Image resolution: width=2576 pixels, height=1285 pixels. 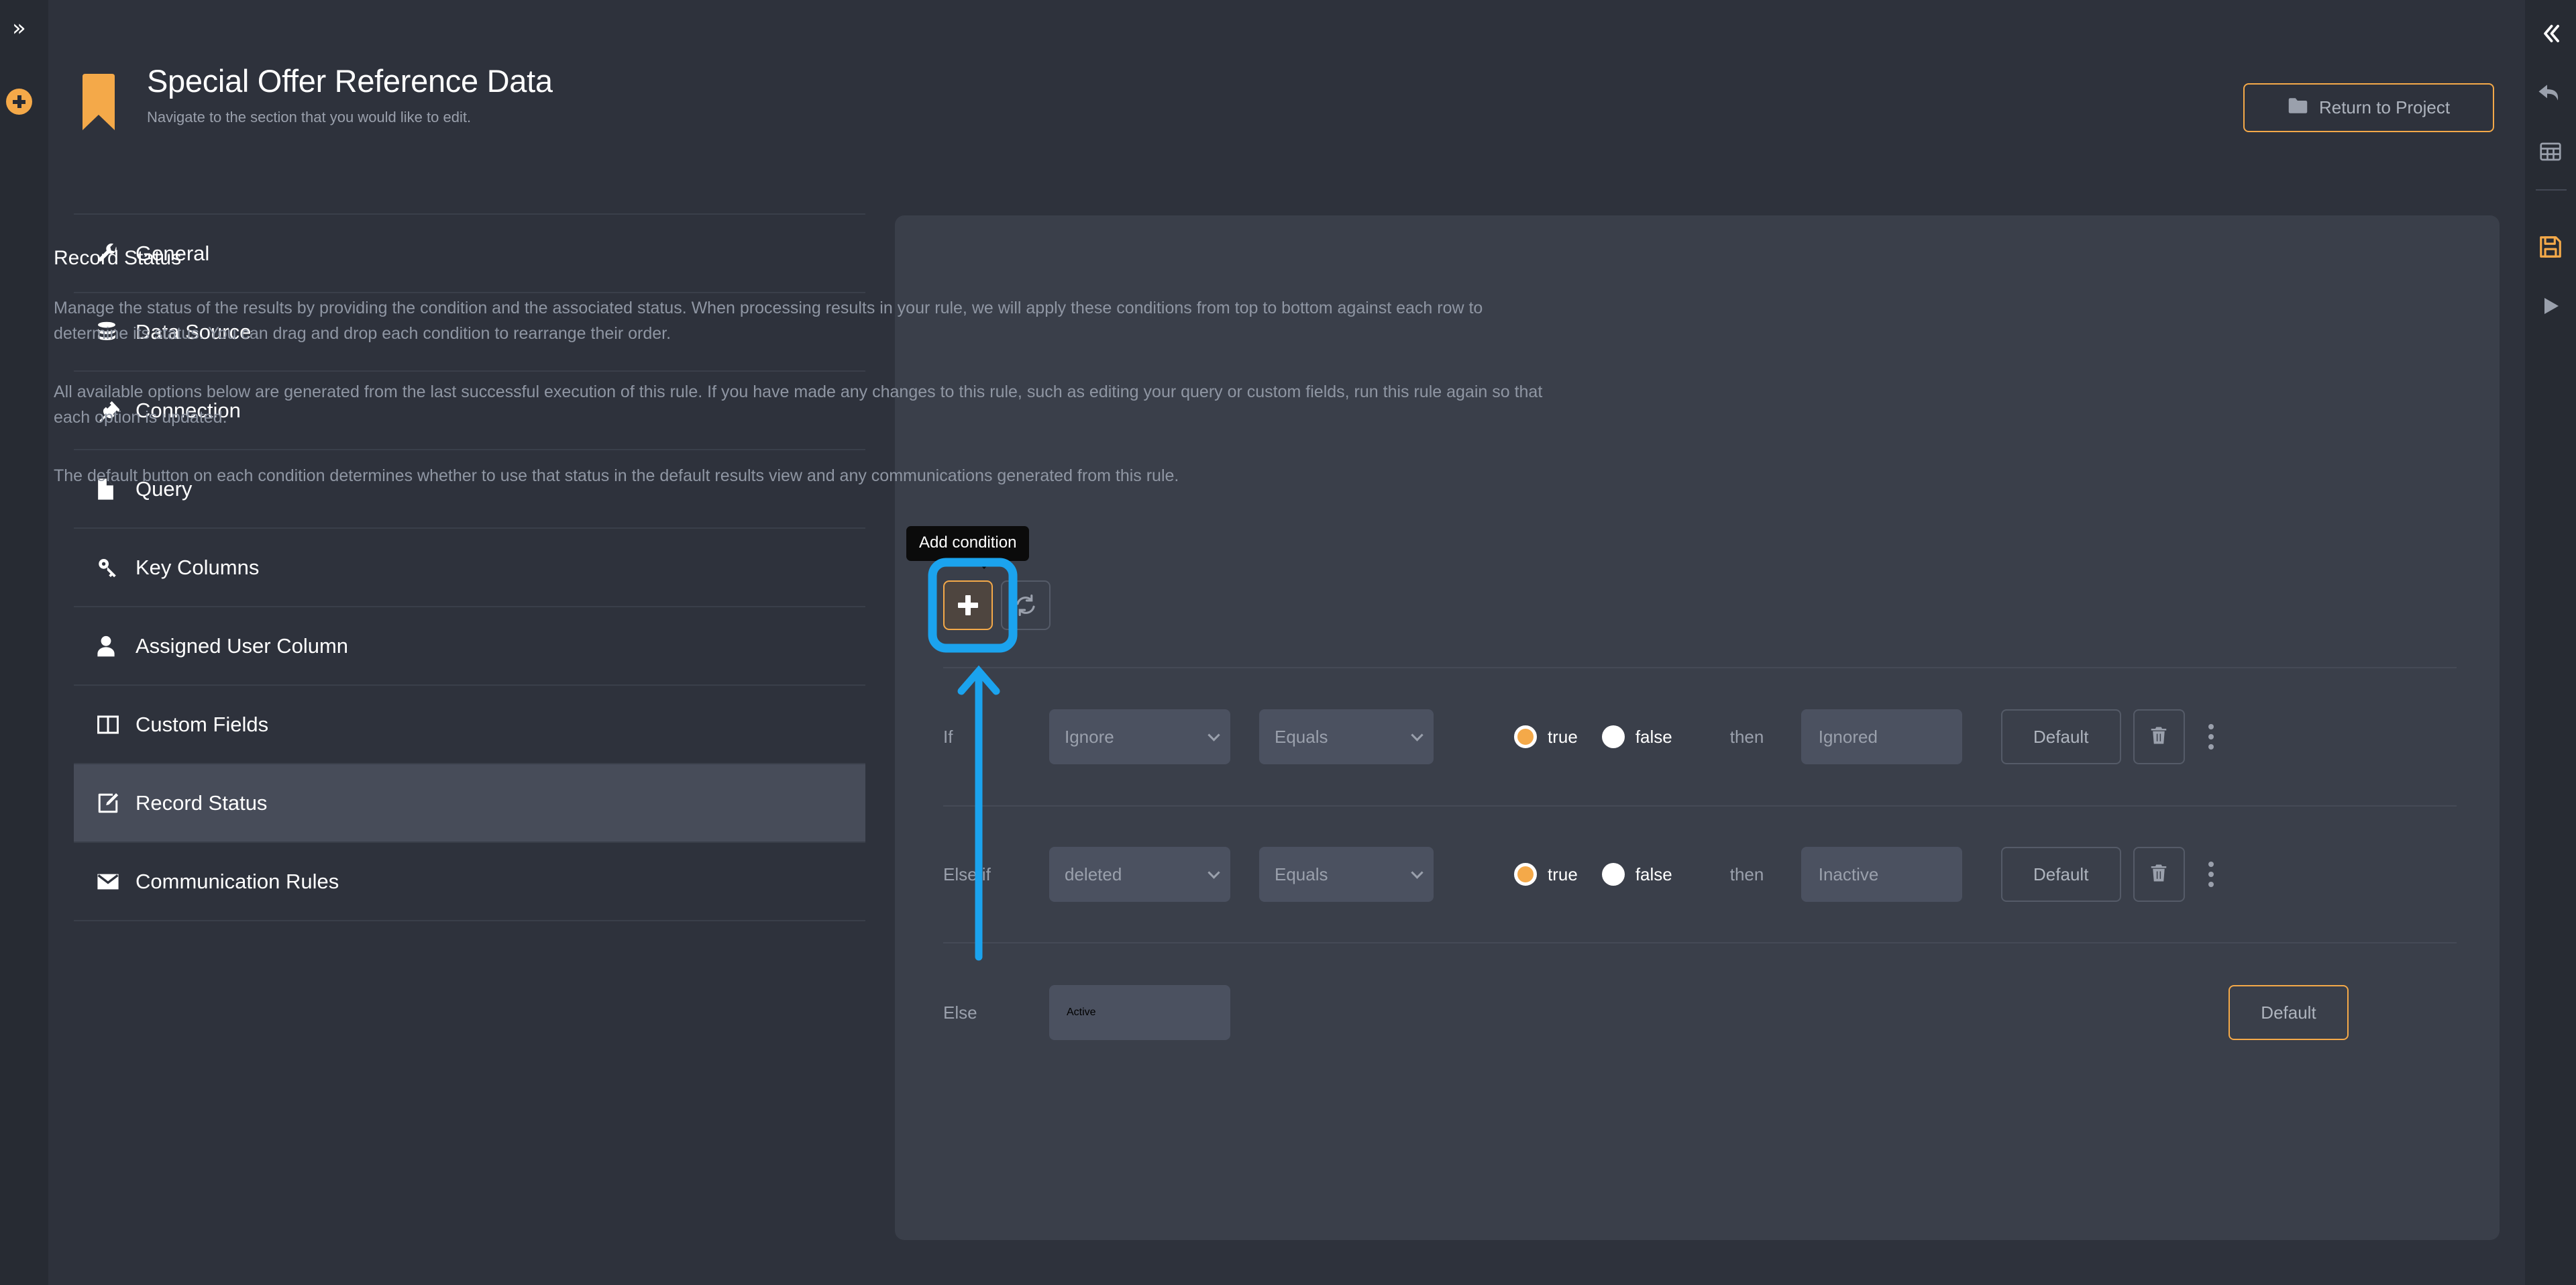 I want to click on sidebar-item-assigned-user-column: Assigned User Column, so click(x=469, y=647).